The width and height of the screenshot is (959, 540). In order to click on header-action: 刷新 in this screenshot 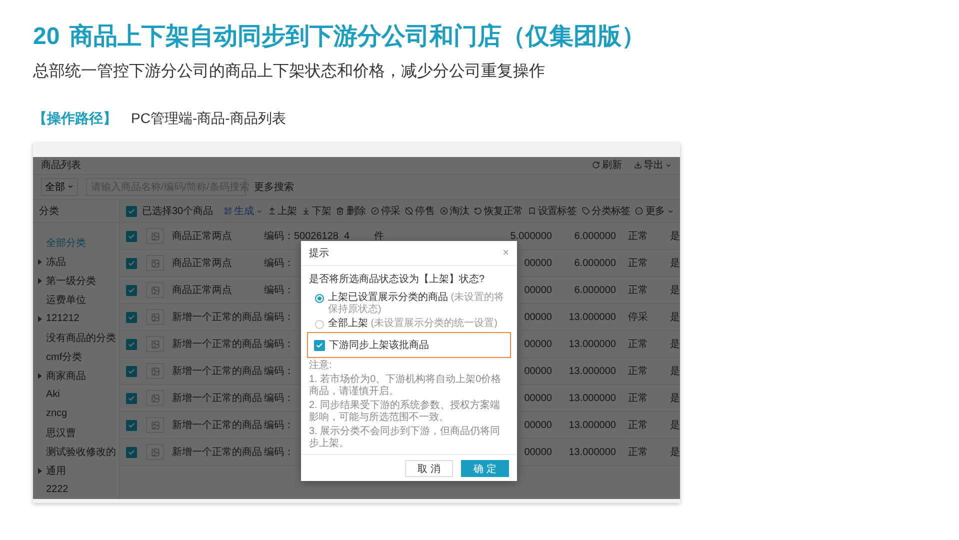, I will do `click(607, 165)`.